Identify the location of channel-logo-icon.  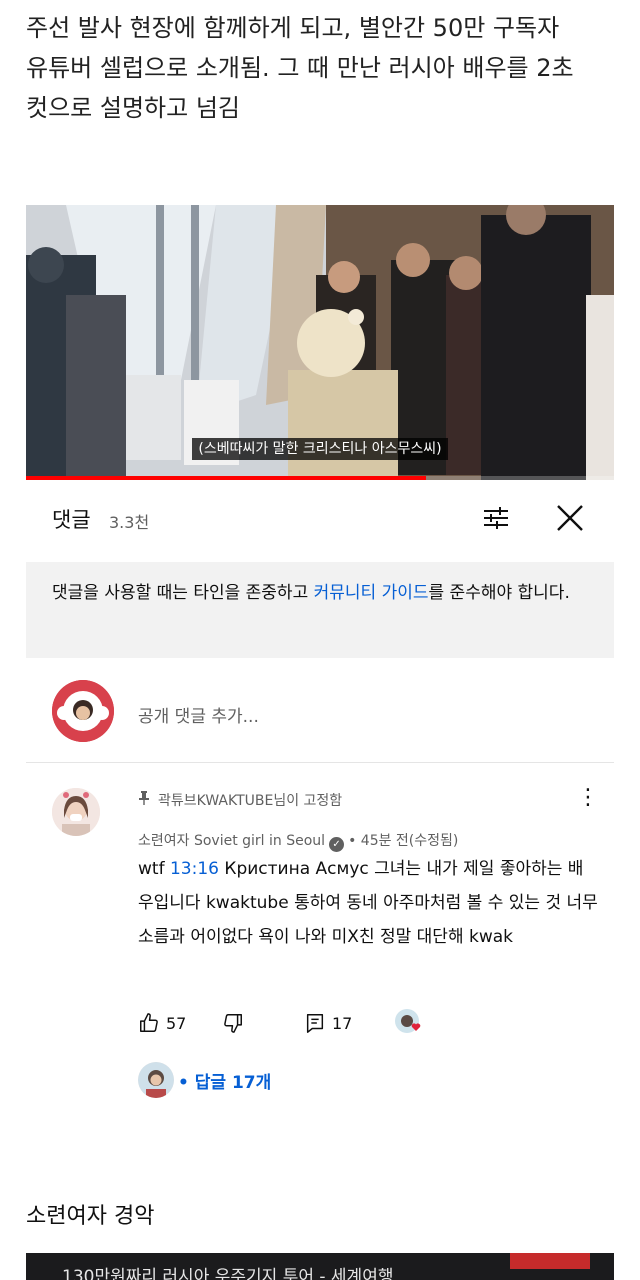
(83, 711).